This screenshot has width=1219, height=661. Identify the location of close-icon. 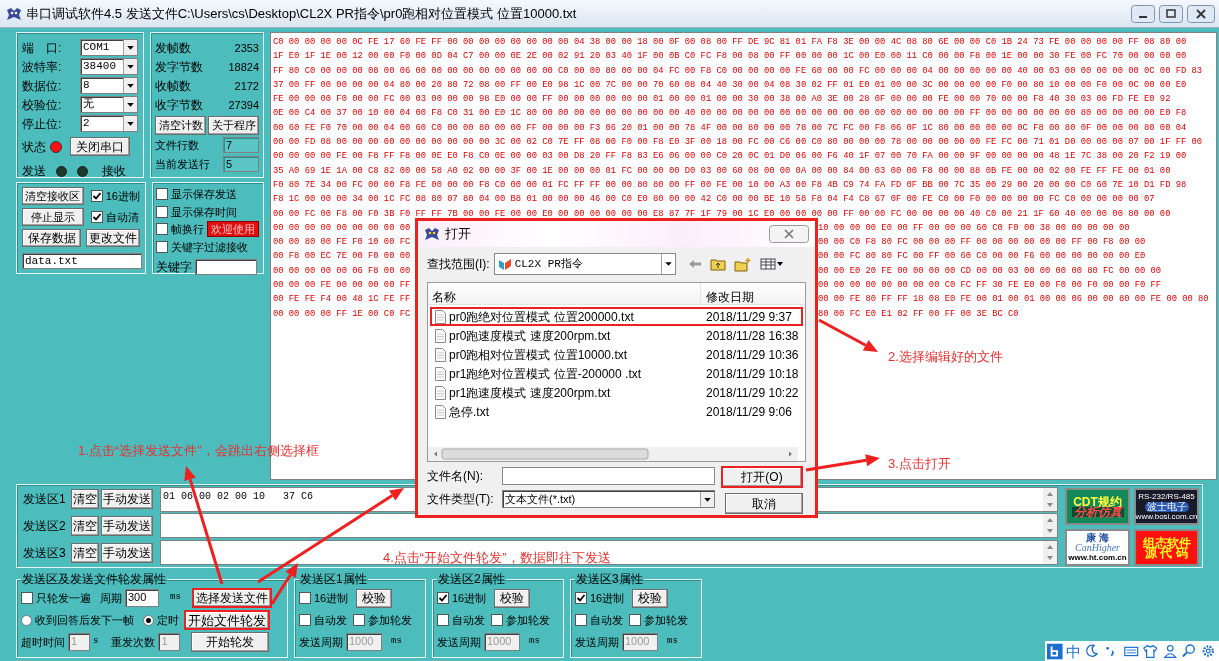
(1201, 13).